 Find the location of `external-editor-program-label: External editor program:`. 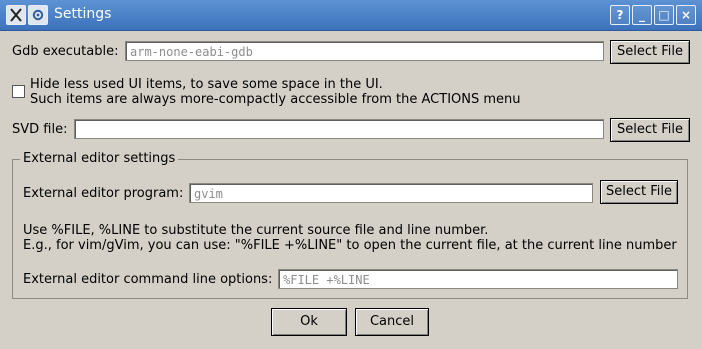

external-editor-program-label: External editor program: is located at coordinates (103, 193).